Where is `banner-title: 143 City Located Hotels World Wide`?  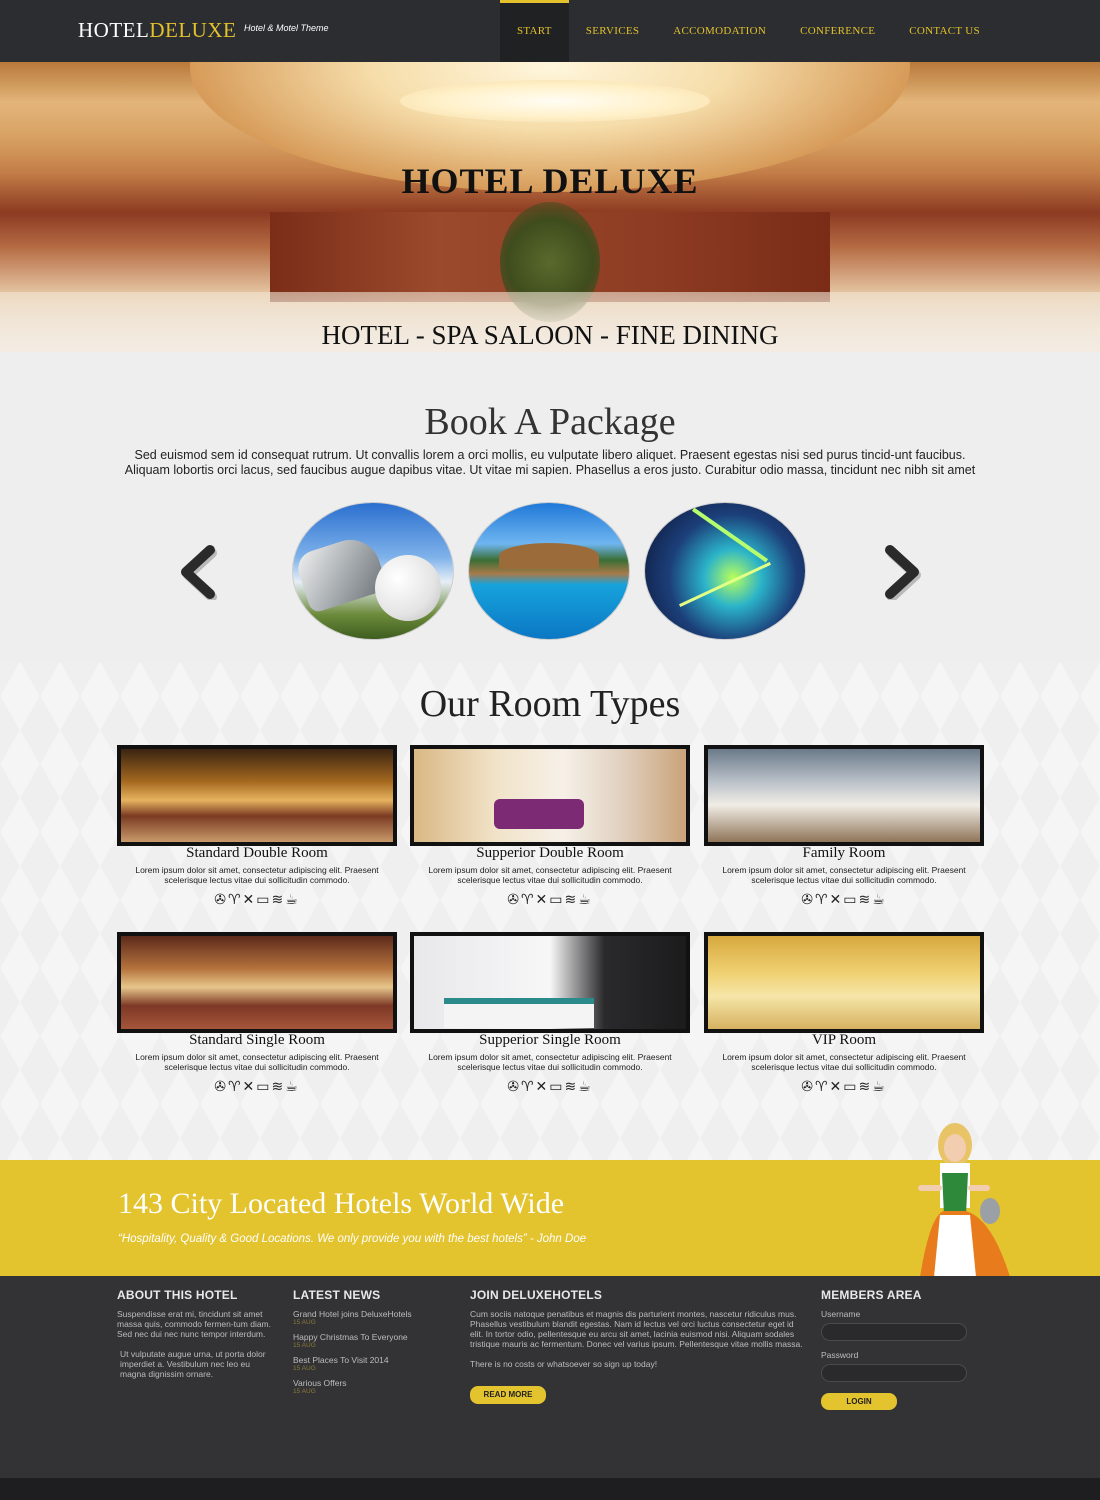
banner-title: 143 City Located Hotels World Wide is located at coordinates (341, 1203).